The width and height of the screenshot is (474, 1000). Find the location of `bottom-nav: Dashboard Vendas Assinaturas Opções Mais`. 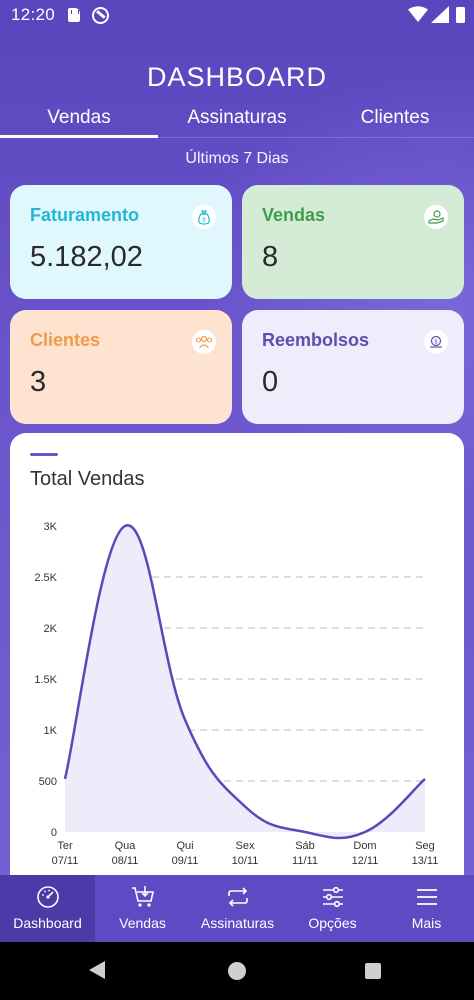

bottom-nav: Dashboard Vendas Assinaturas Opções Mais is located at coordinates (237, 908).